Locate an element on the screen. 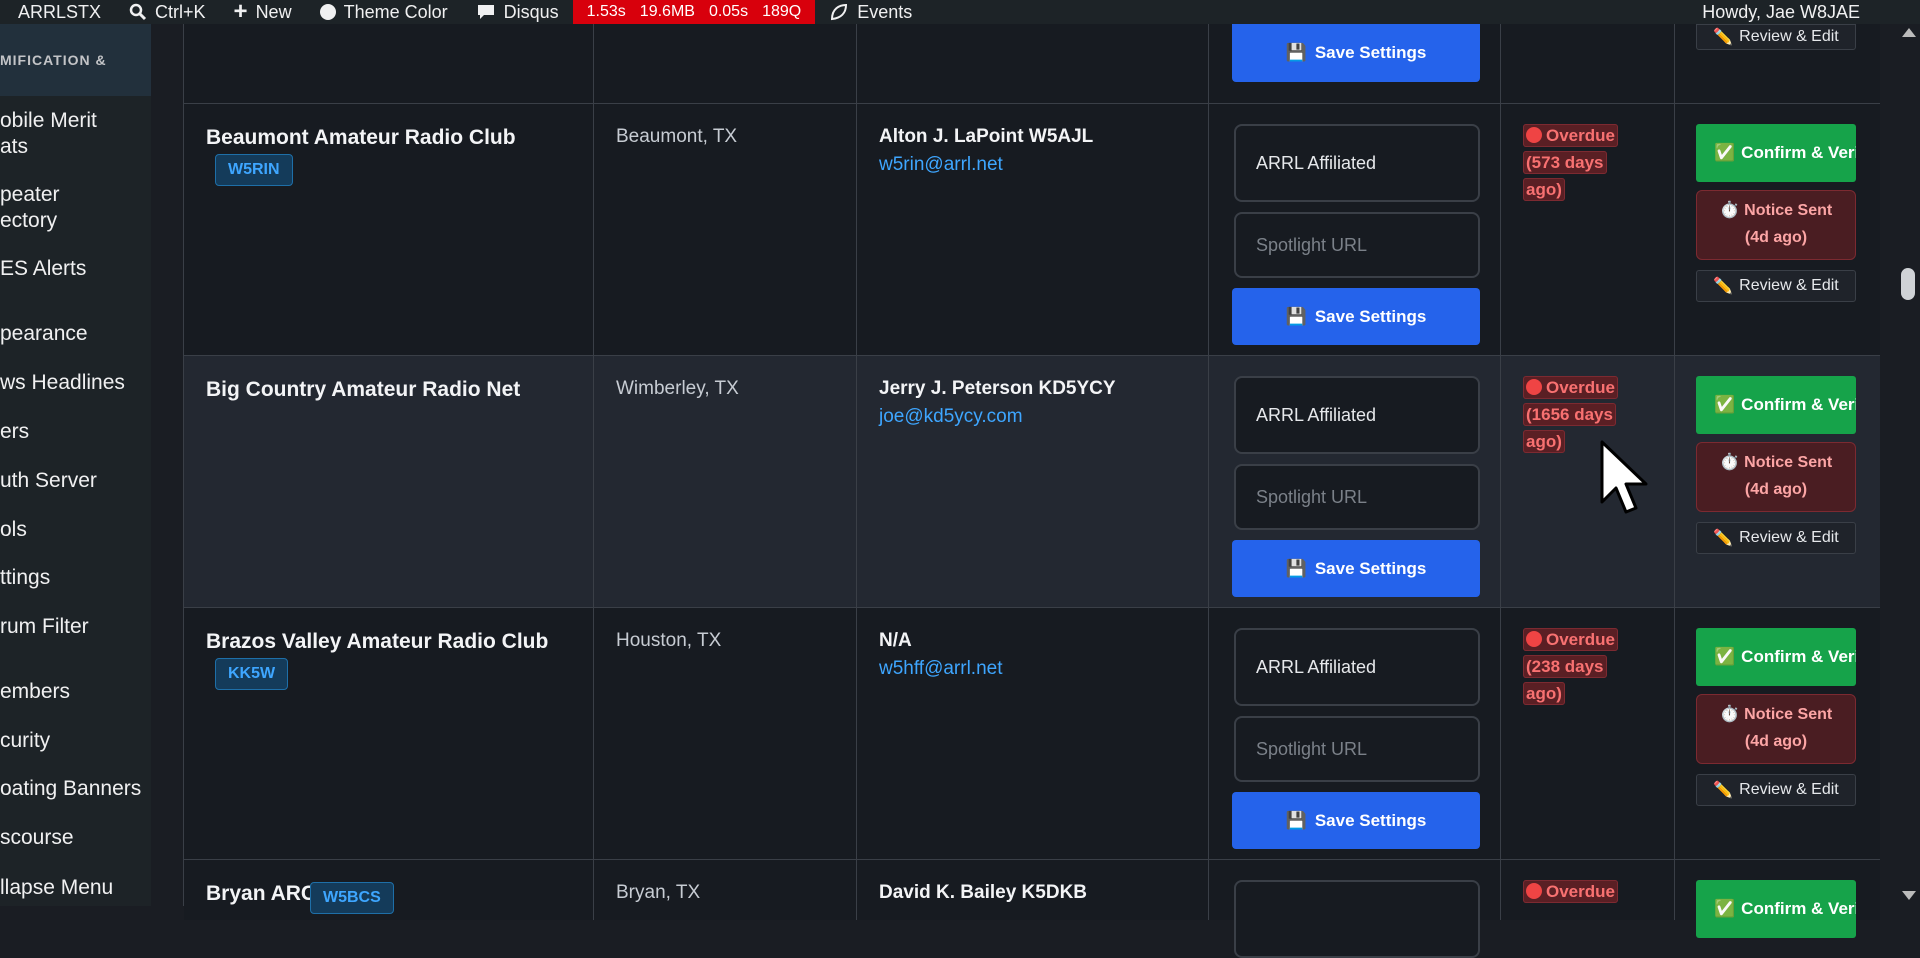 The width and height of the screenshot is (1920, 958). sidebar-group-gamification: MIFICATION & is located at coordinates (75, 60).